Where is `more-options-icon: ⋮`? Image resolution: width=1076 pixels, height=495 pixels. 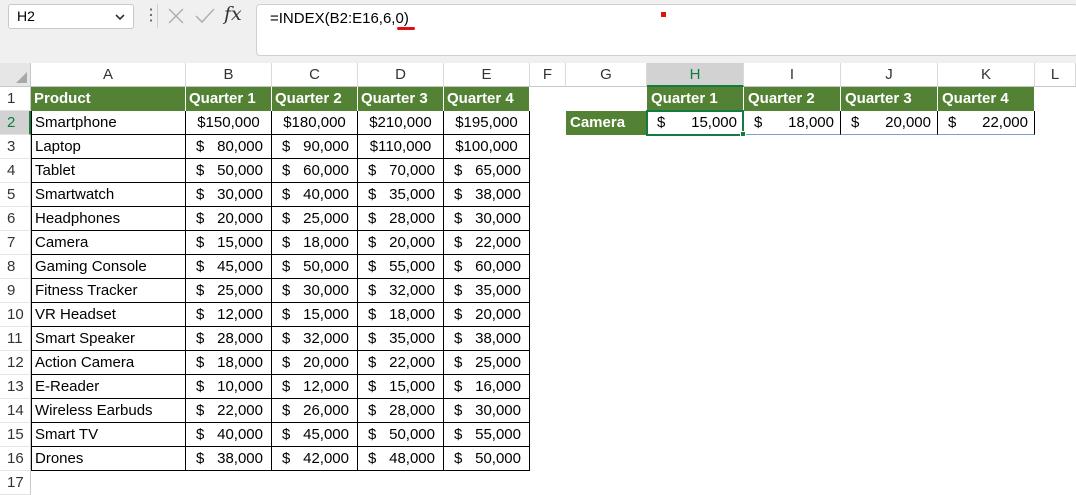 more-options-icon: ⋮ is located at coordinates (151, 16).